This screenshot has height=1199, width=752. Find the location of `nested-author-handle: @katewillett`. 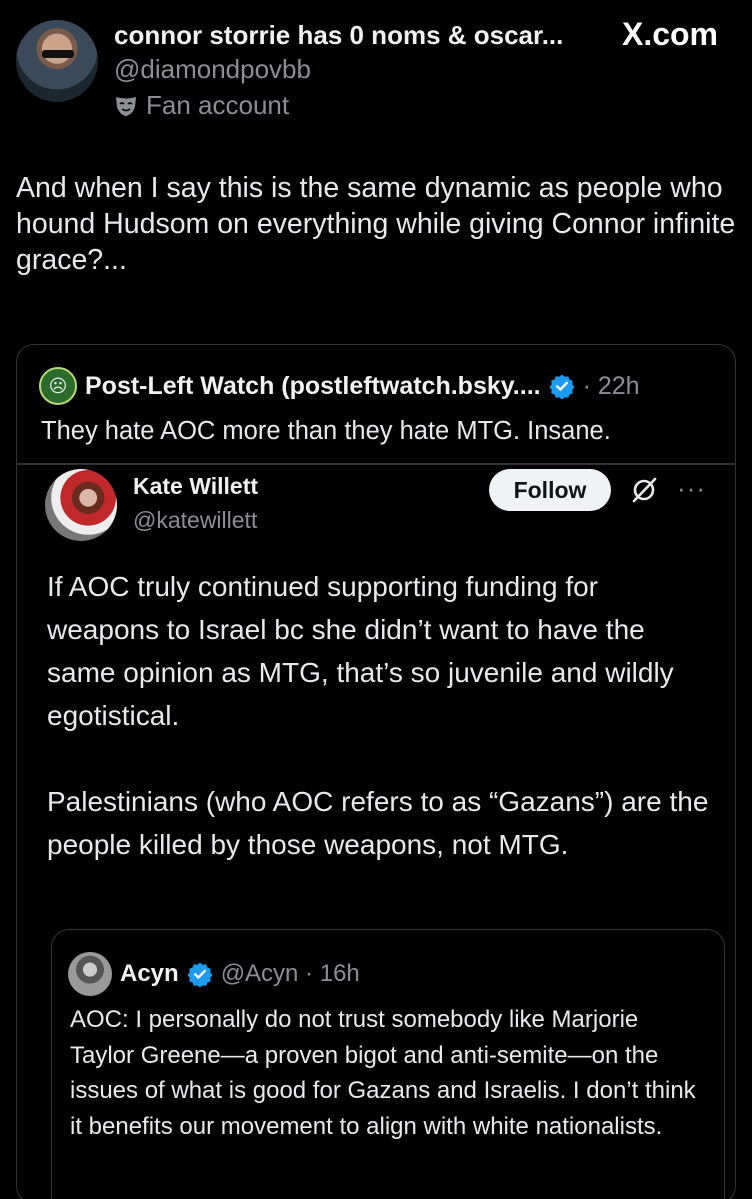

nested-author-handle: @katewillett is located at coordinates (195, 520).